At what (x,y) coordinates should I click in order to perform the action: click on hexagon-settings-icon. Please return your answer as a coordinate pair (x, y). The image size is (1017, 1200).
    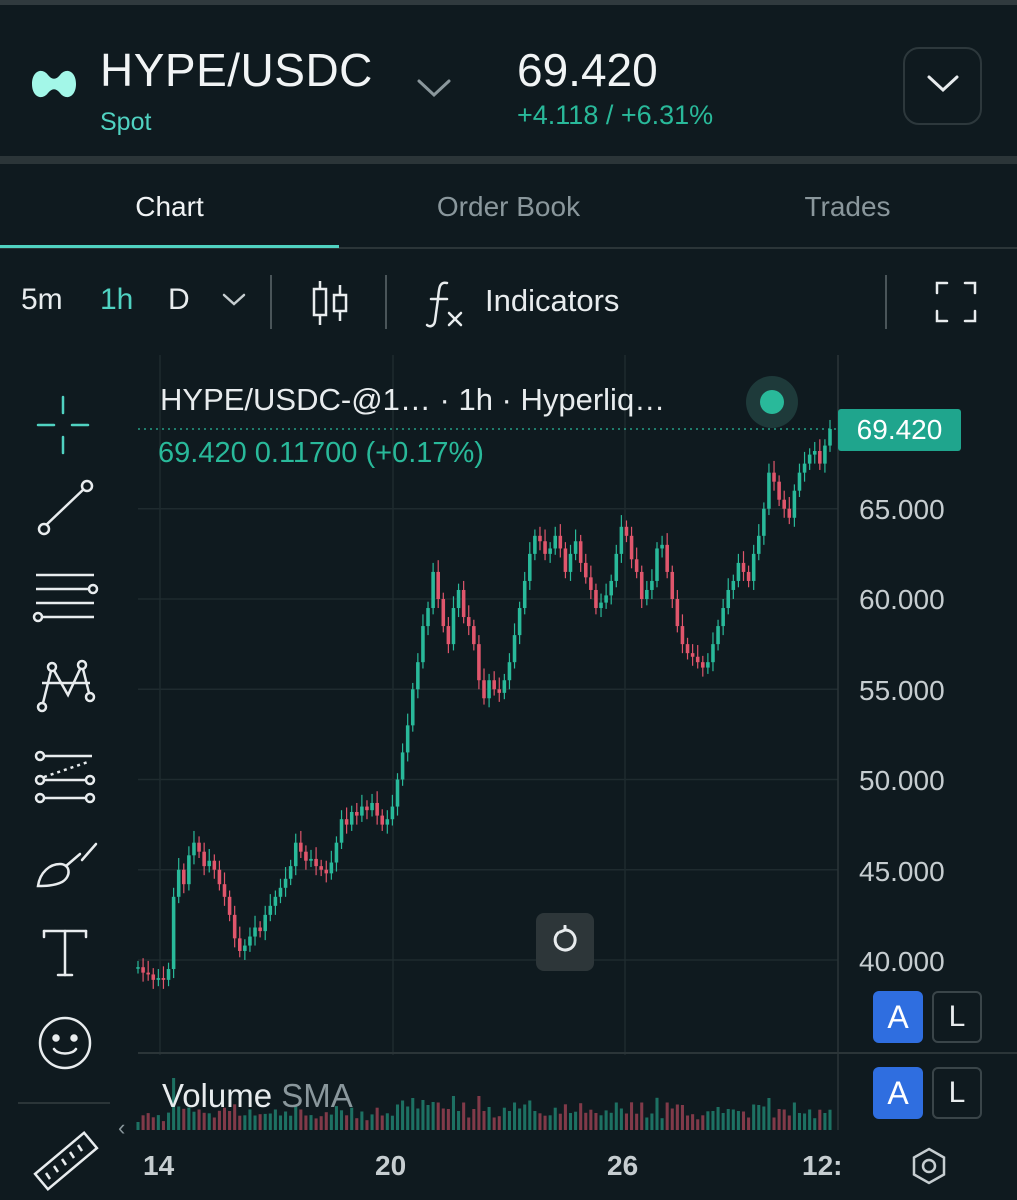
    Looking at the image, I should click on (929, 1168).